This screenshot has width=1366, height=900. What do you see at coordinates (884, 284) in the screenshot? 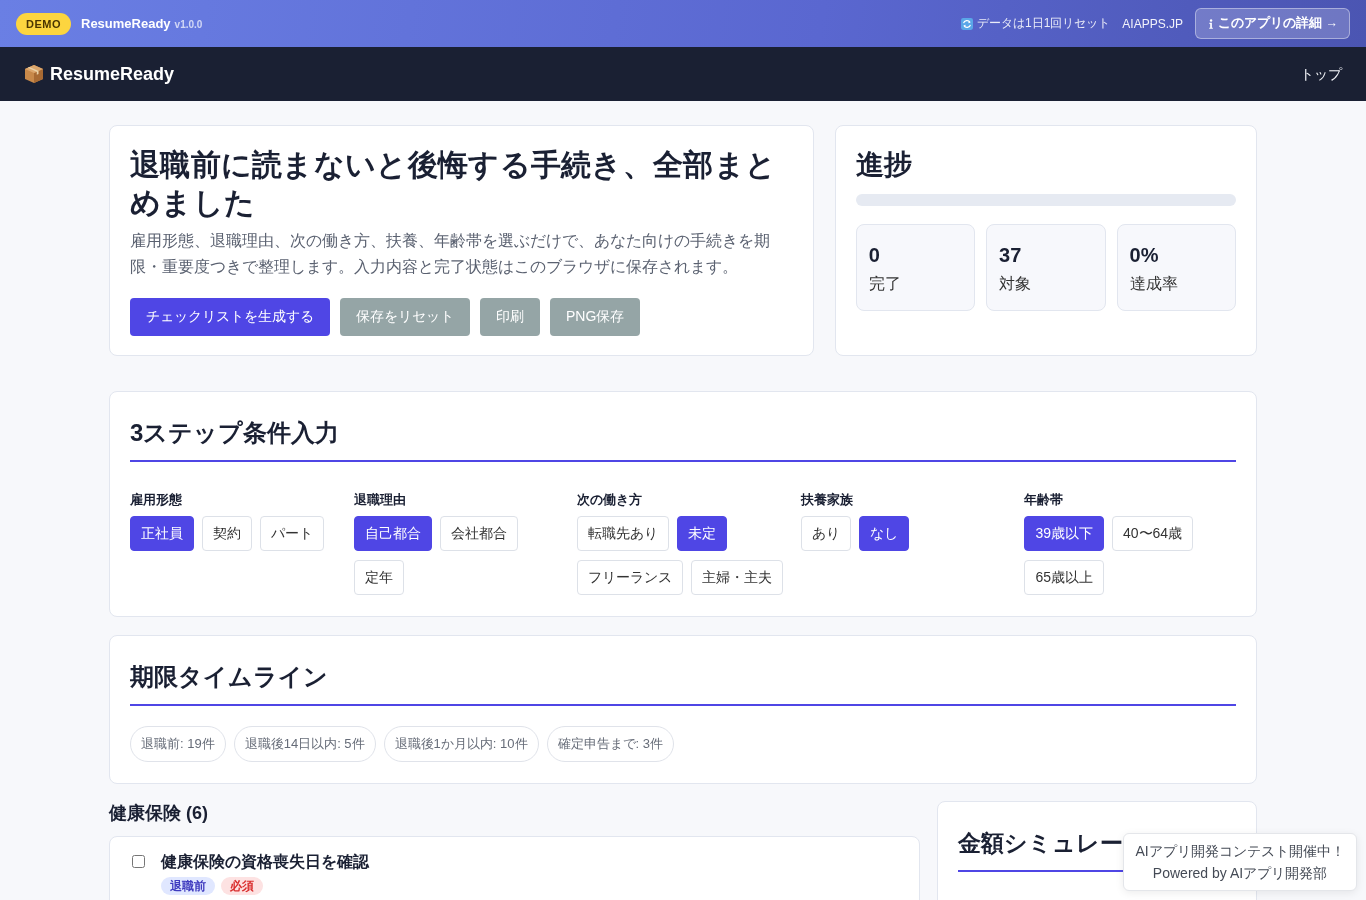
I see `stat-label: 完了` at bounding box center [884, 284].